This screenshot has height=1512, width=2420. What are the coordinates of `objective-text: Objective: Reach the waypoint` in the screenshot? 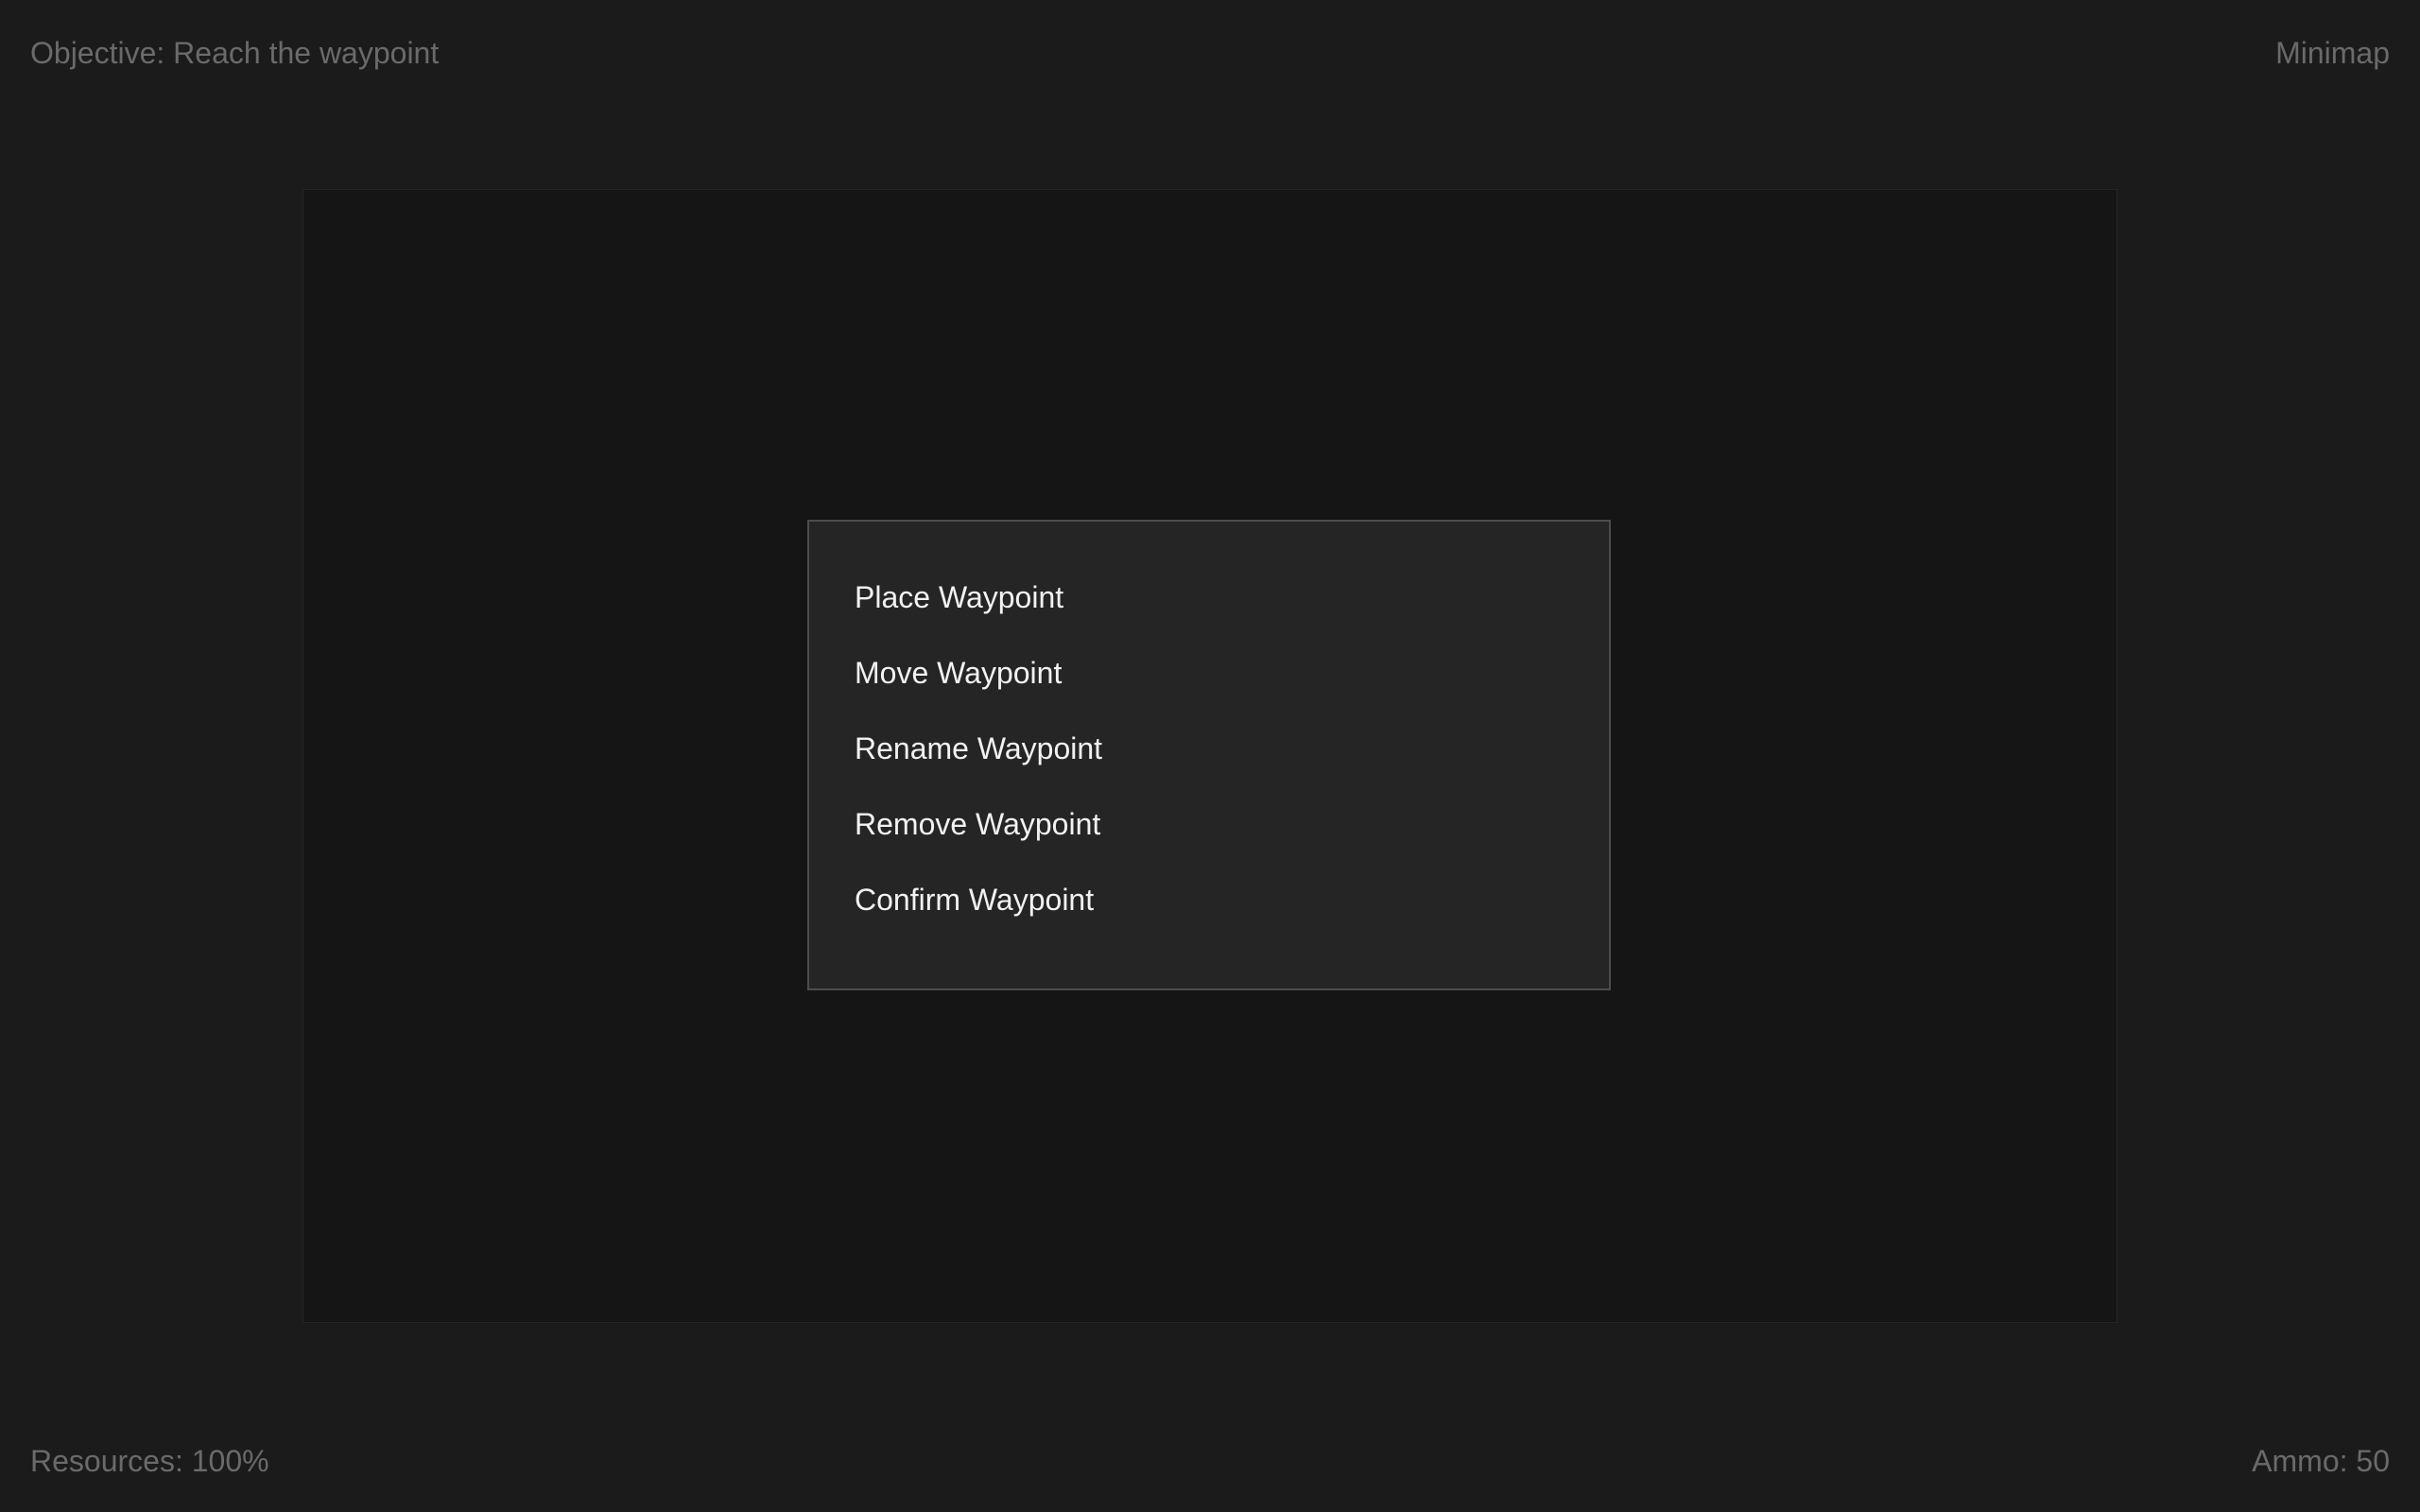 It's located at (235, 53).